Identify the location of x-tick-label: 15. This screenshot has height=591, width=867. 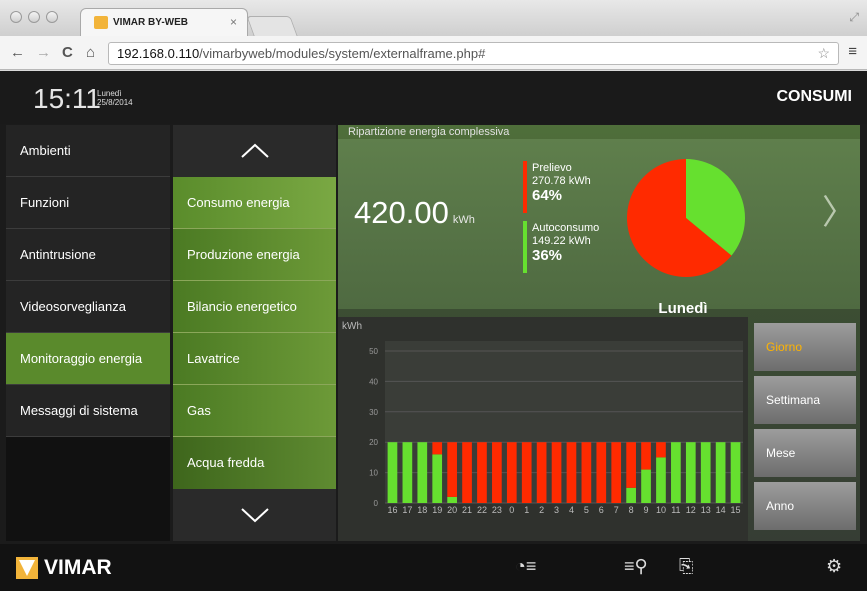
(736, 510).